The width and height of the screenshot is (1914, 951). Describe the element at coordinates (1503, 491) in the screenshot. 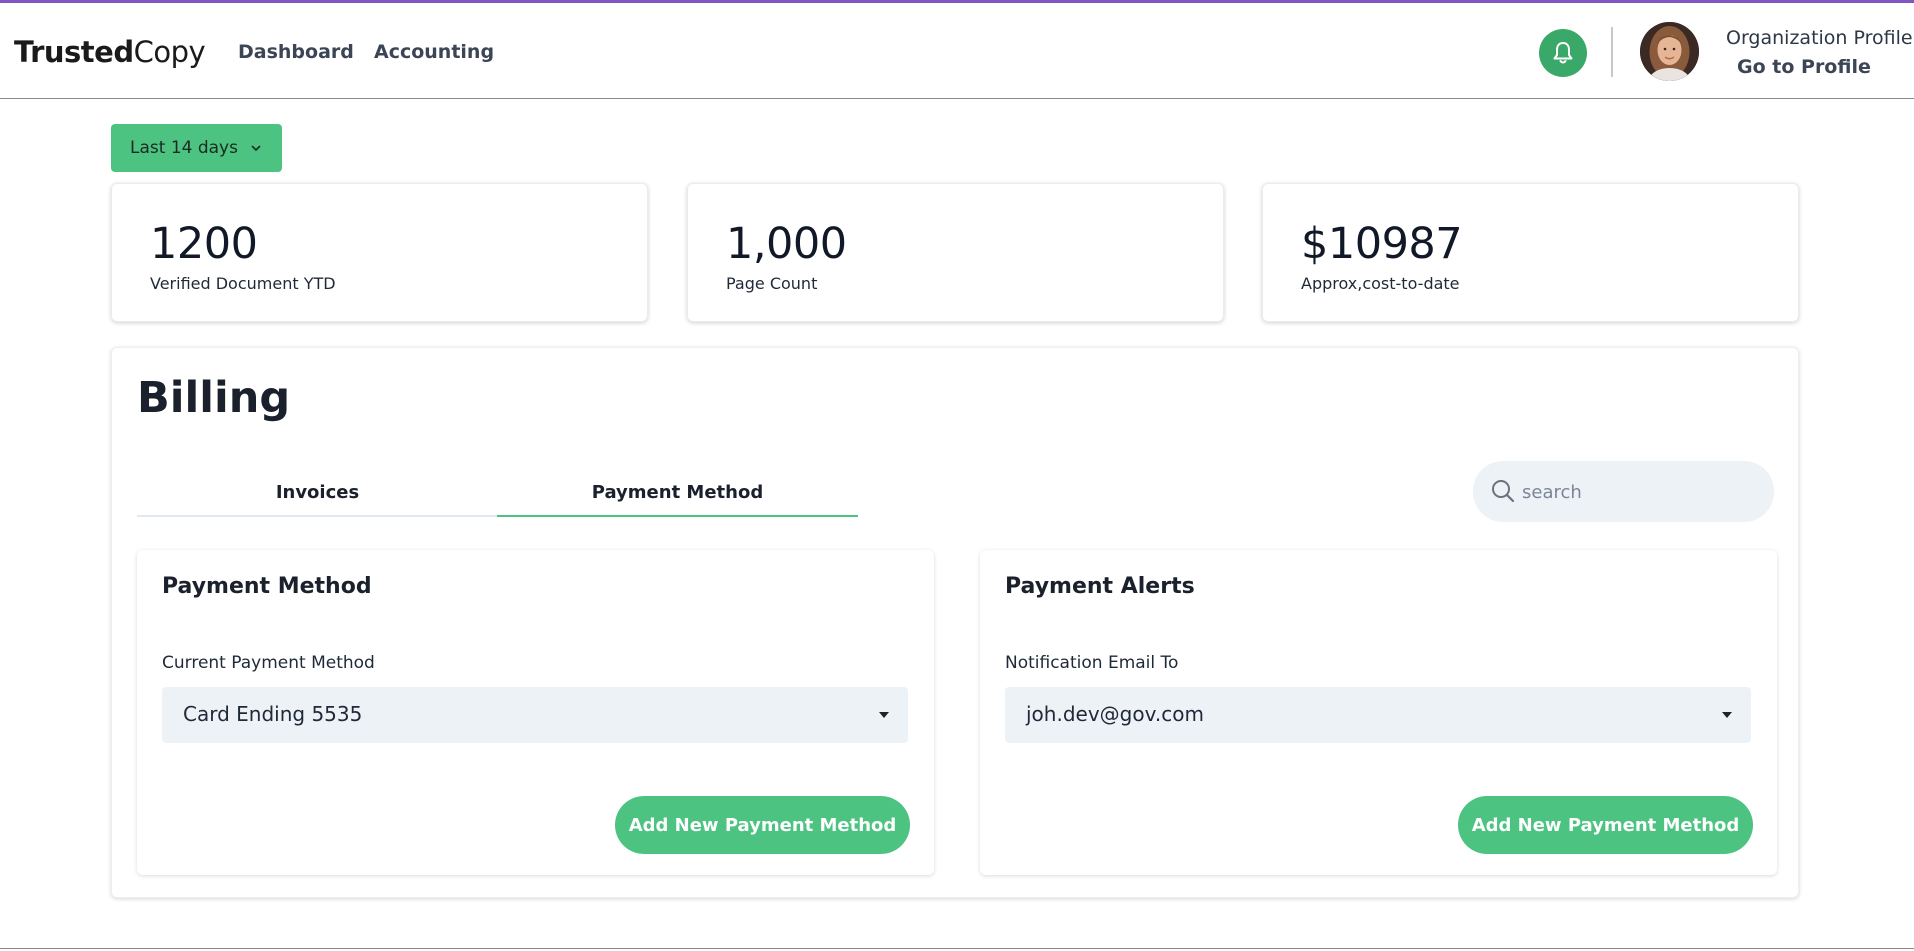

I see `search-icon` at that location.